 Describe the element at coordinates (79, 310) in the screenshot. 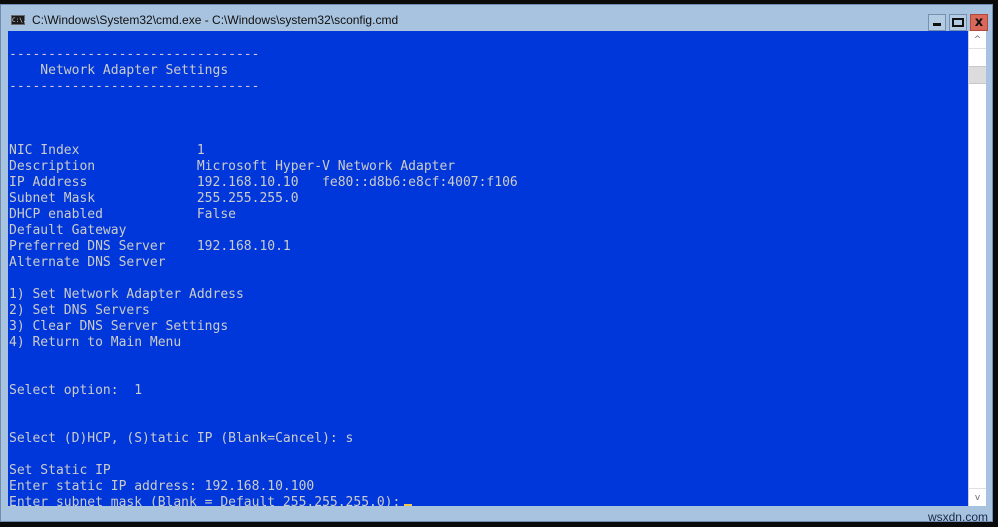

I see `console-line: 2) Set DNS Servers` at that location.